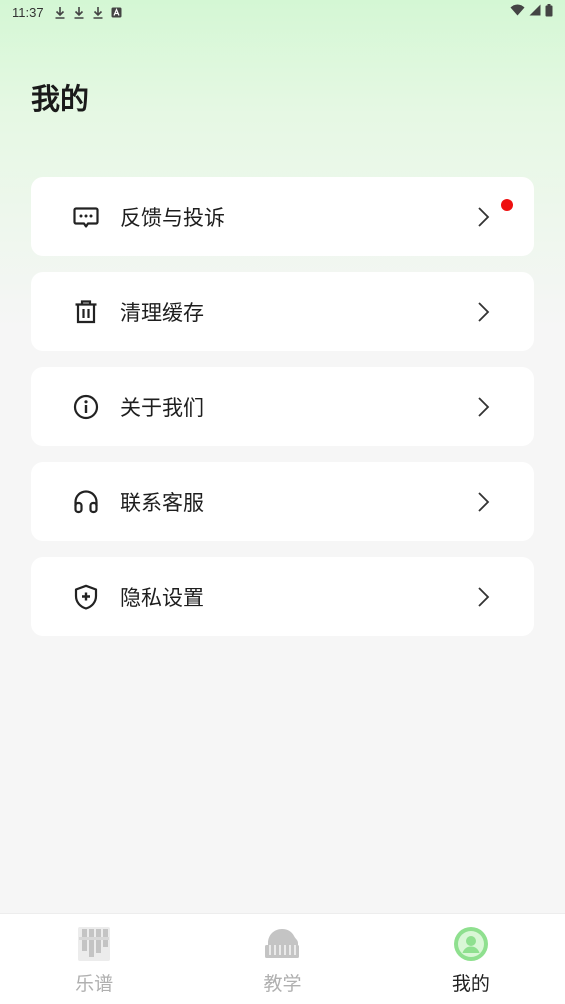  Describe the element at coordinates (116, 12) in the screenshot. I see `app-notification-icon` at that location.